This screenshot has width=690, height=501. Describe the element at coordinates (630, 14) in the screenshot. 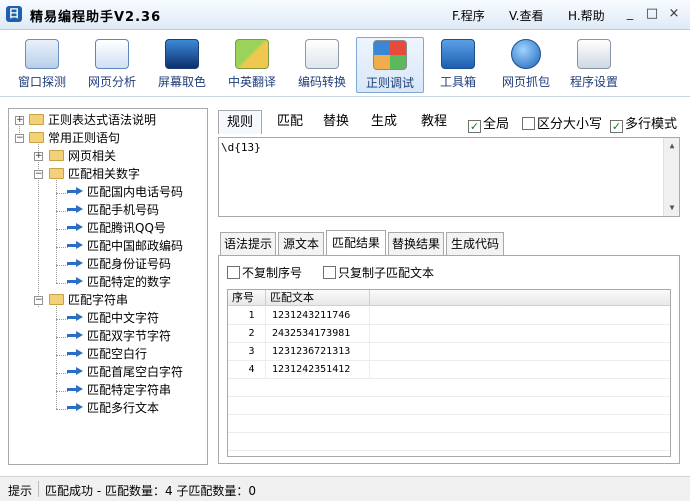

I see `minimize-button: _` at that location.